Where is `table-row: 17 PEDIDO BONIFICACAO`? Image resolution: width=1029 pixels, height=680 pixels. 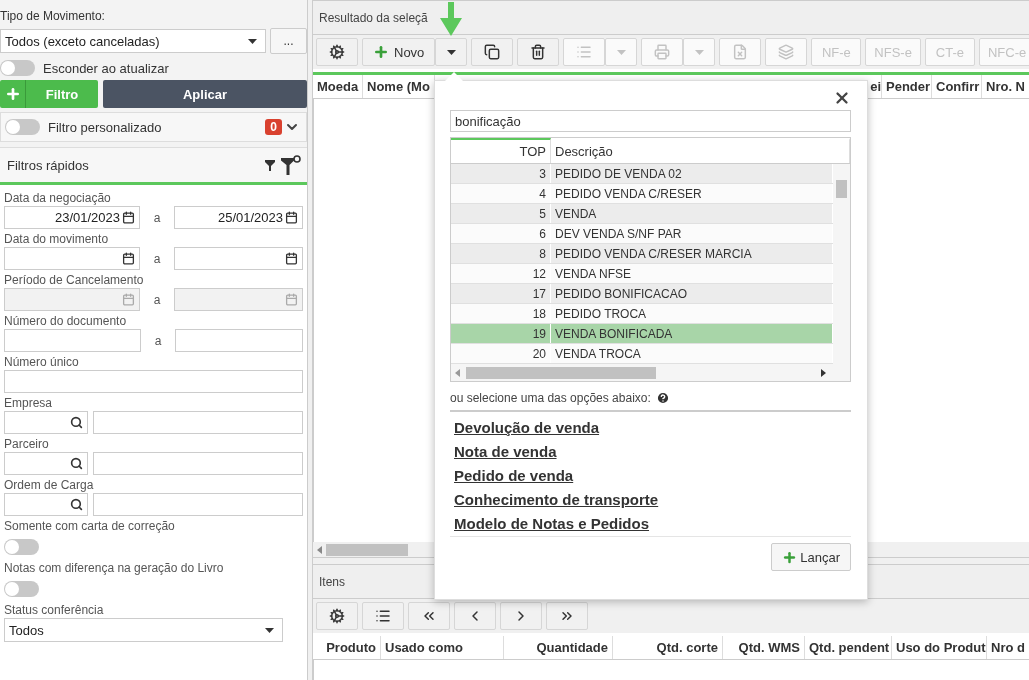
table-row: 17 PEDIDO BONIFICACAO is located at coordinates (642, 294).